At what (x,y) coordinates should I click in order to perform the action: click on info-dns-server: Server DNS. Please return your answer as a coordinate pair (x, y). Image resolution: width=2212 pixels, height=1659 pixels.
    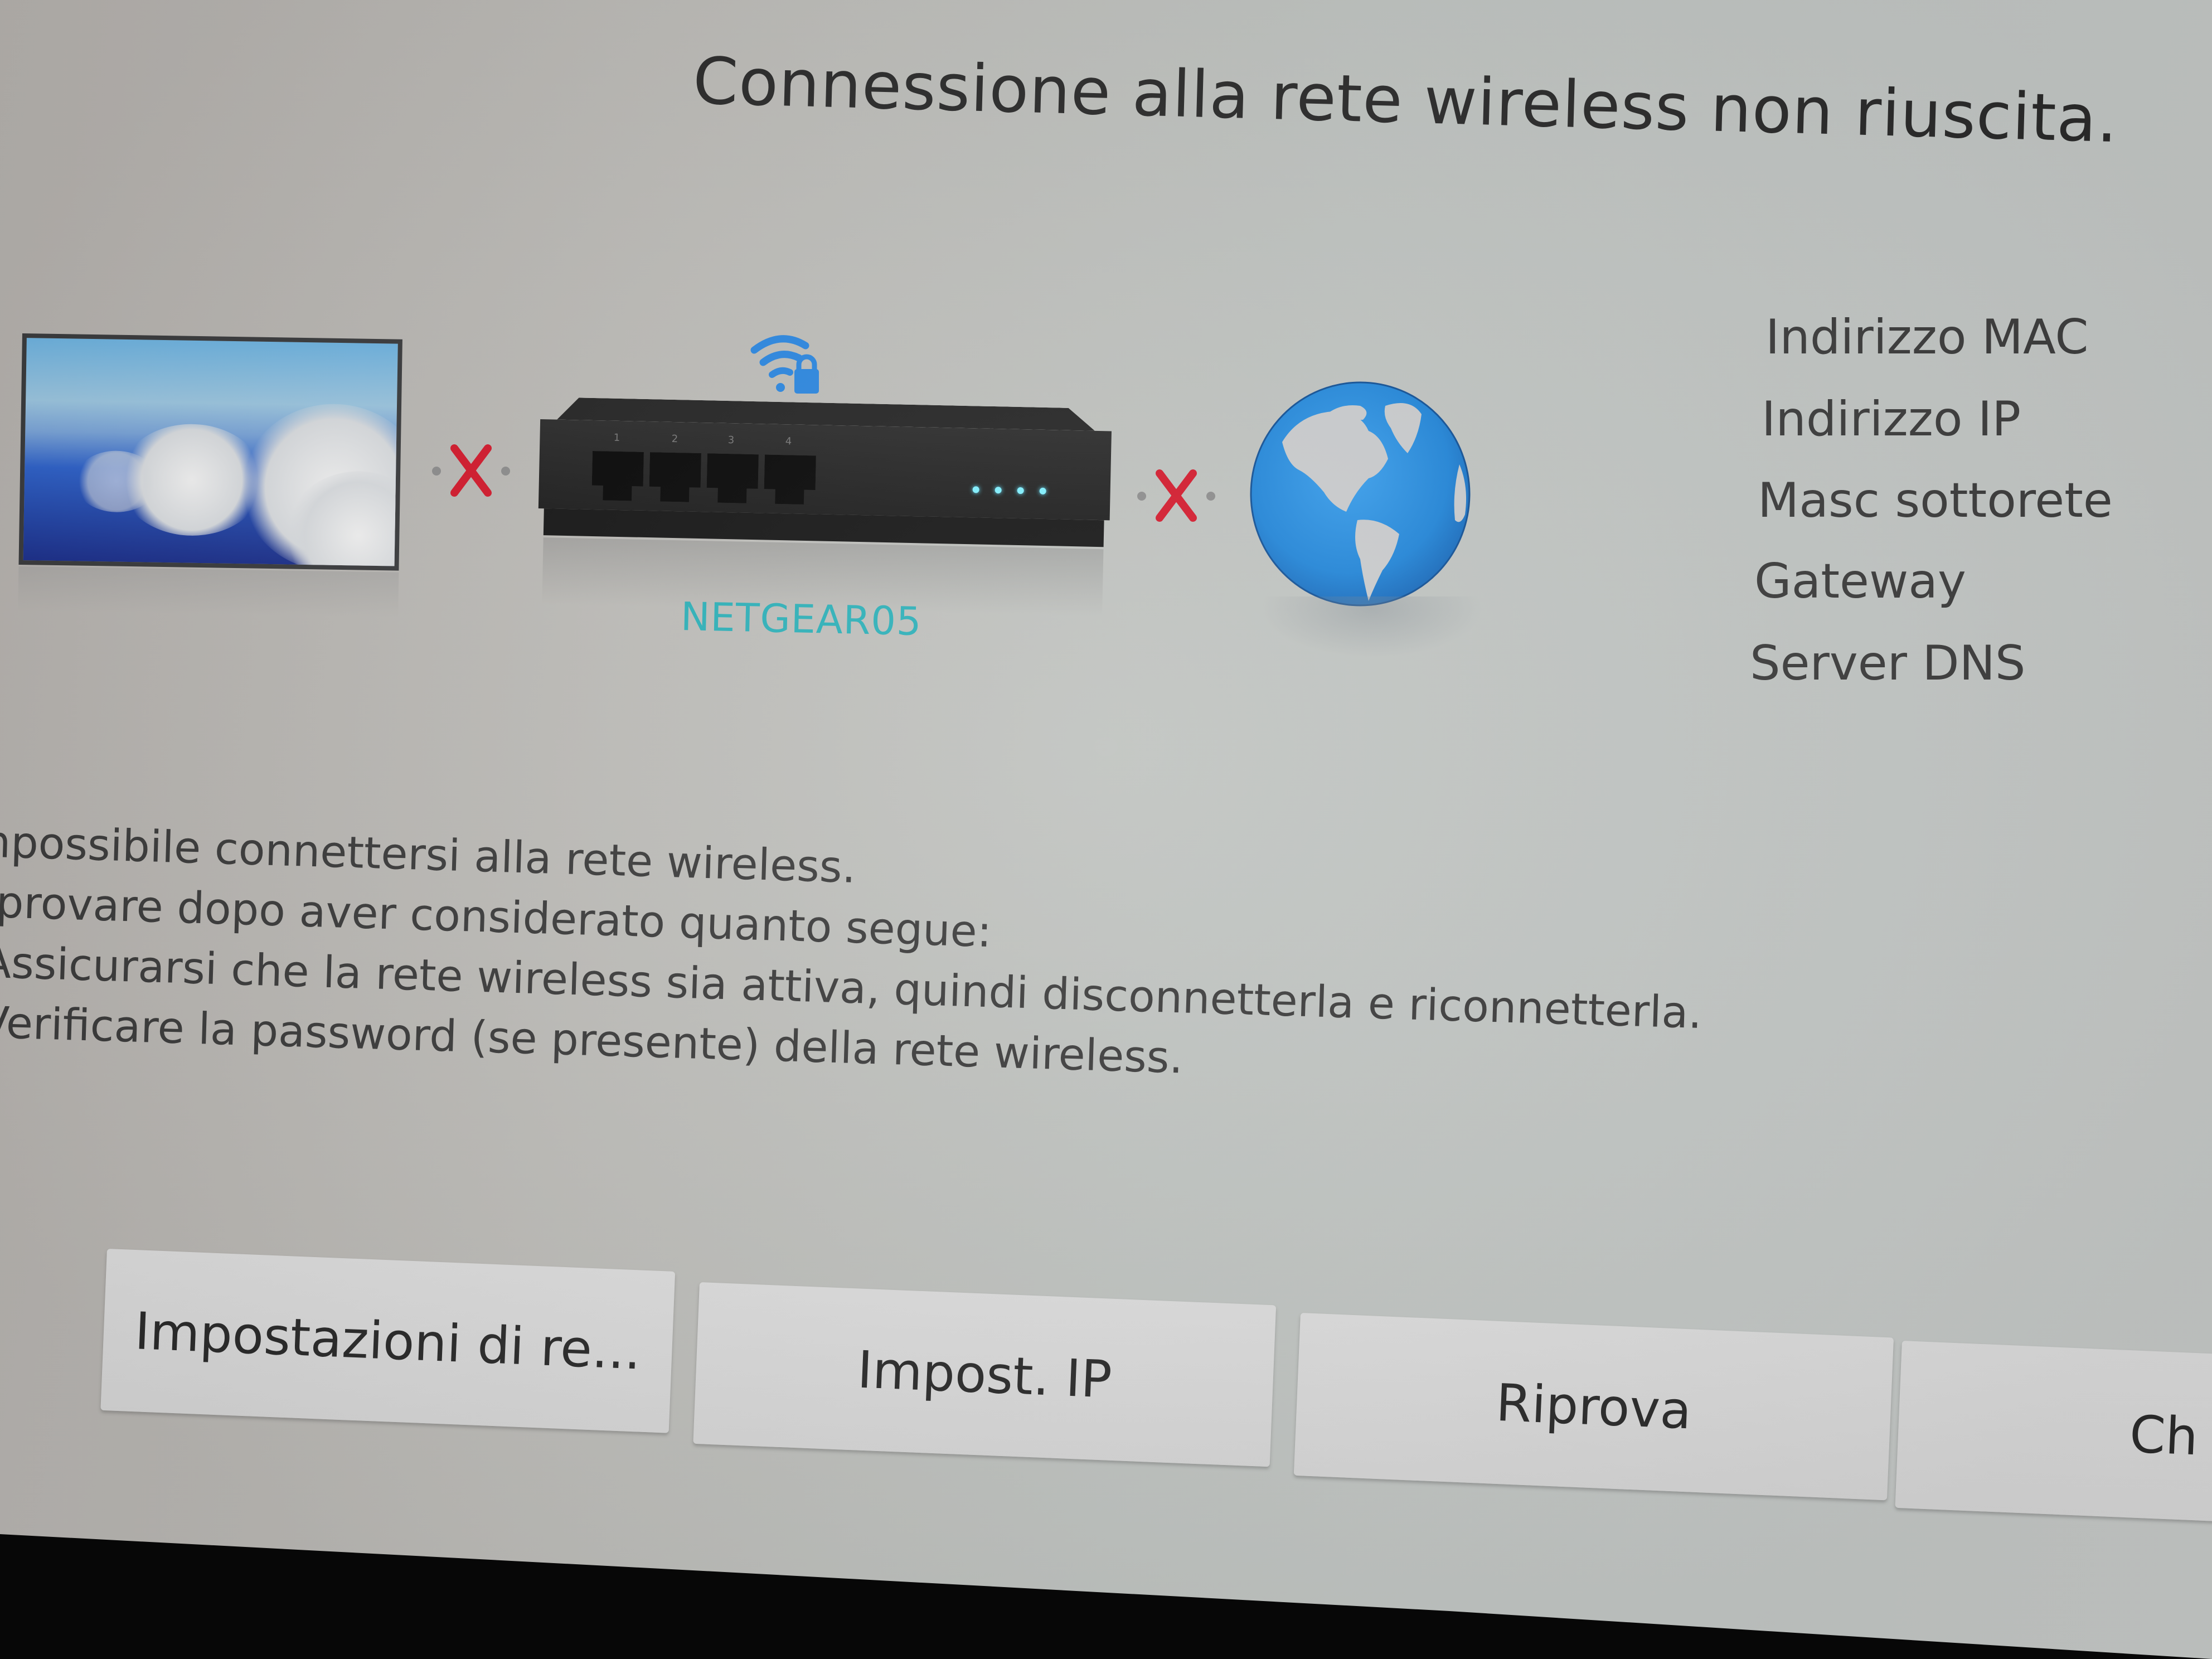
    Looking at the image, I should click on (1888, 664).